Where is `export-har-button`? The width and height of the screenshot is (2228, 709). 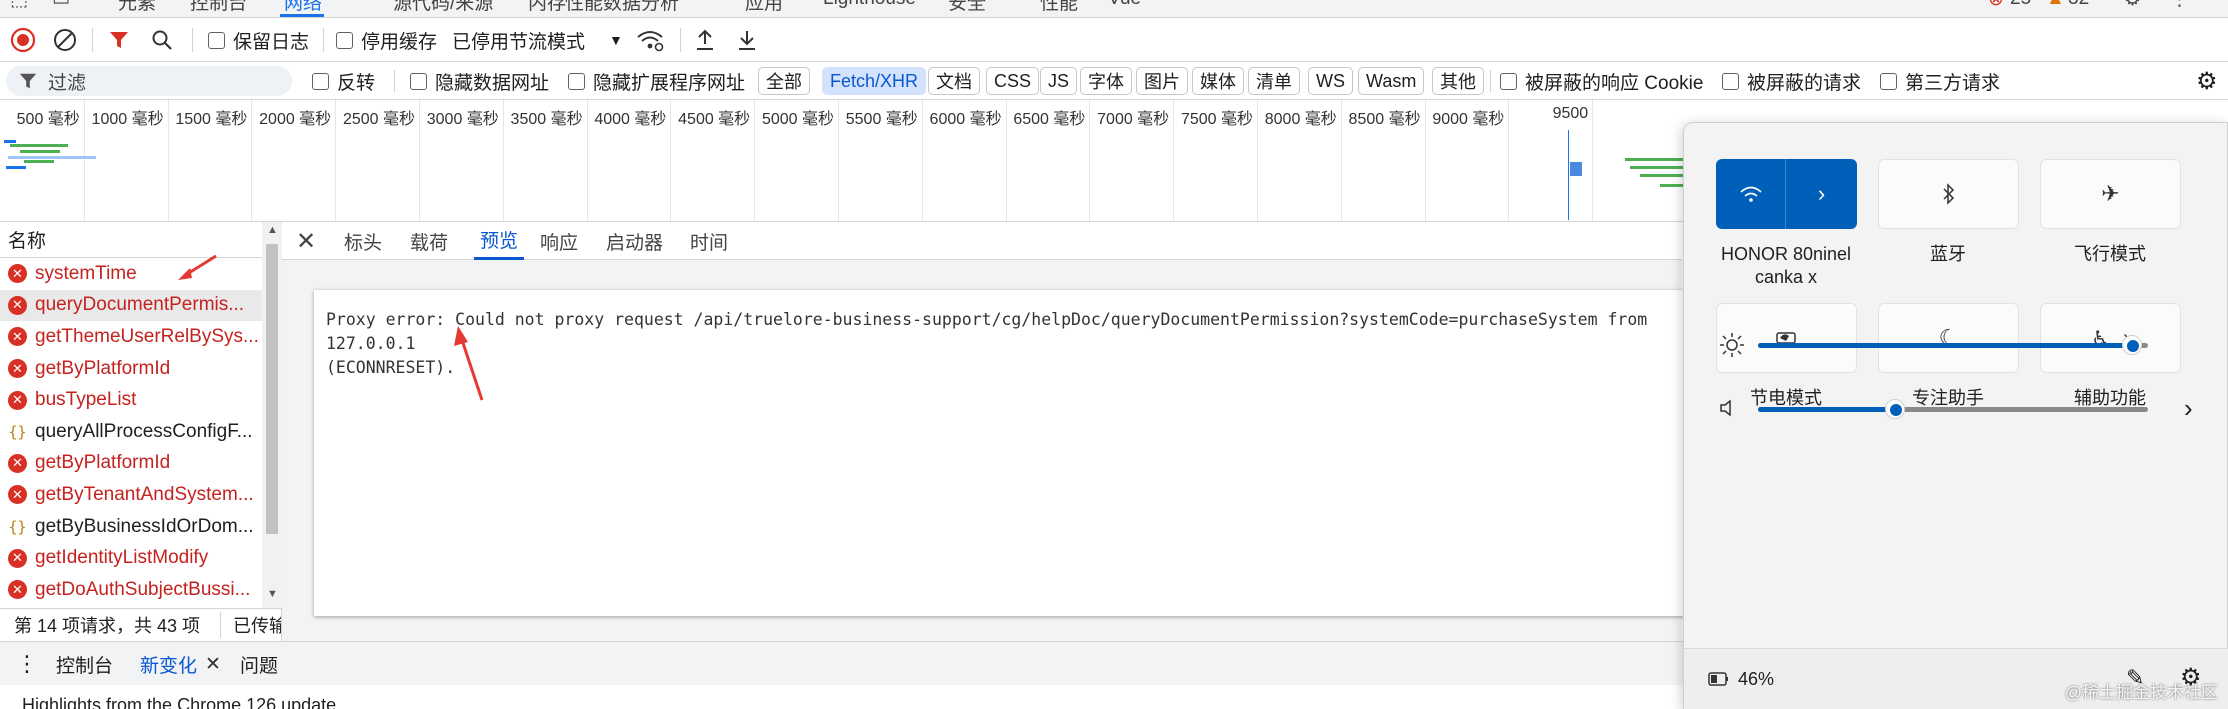 export-har-button is located at coordinates (747, 40).